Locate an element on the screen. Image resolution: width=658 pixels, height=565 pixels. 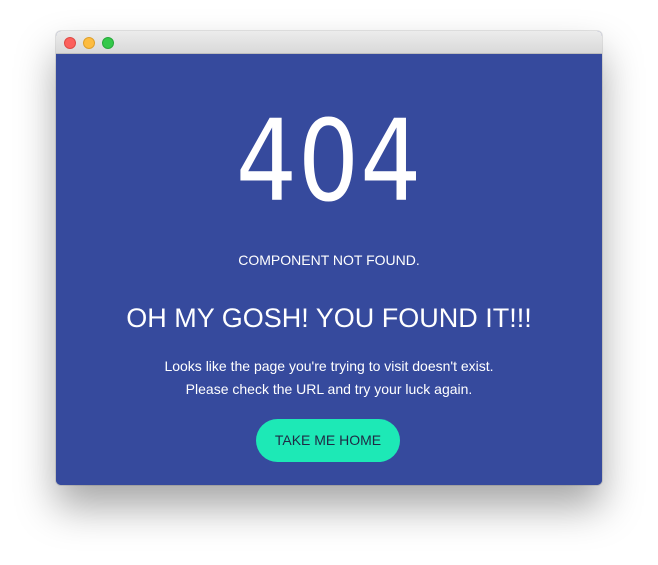
zoom-window-icon is located at coordinates (108, 43).